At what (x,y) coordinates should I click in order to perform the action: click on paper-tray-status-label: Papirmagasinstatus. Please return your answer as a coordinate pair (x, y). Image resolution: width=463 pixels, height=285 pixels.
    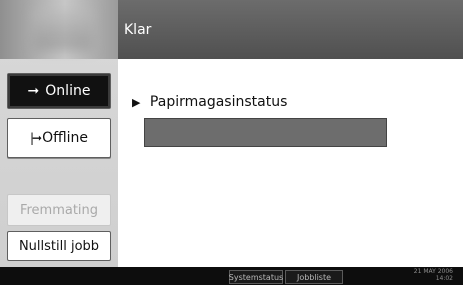
    Looking at the image, I should click on (218, 102).